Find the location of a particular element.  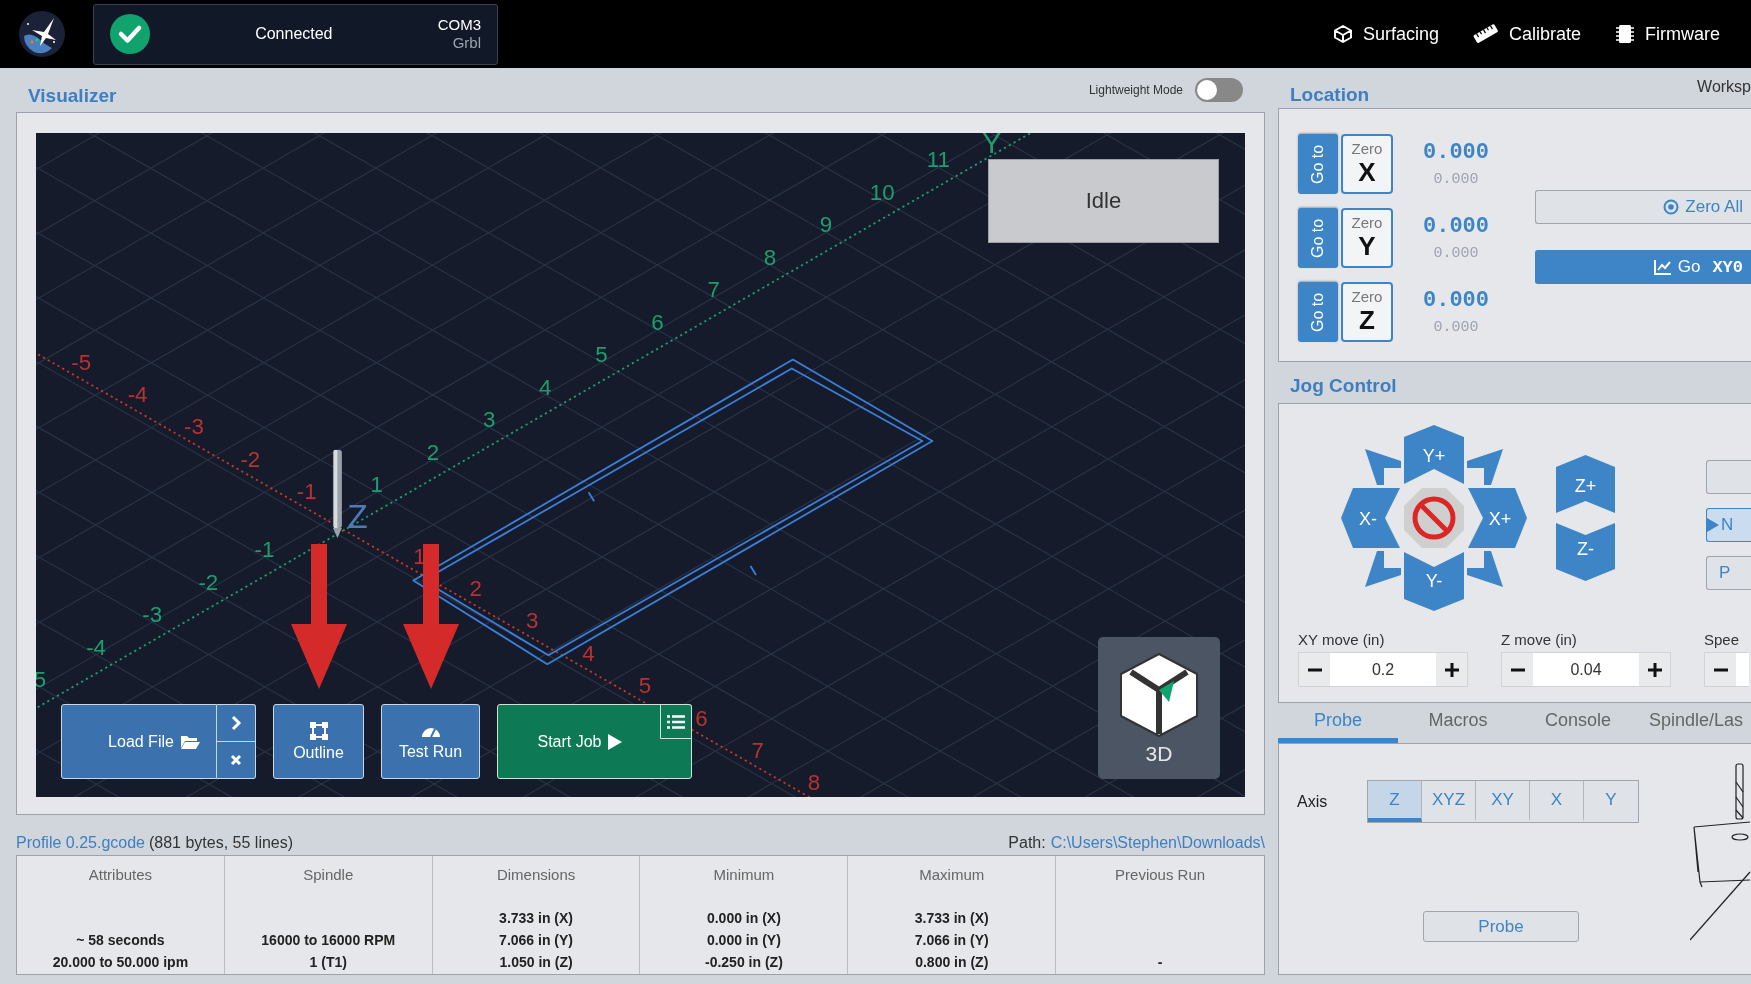

table-cell-text: 20.000 to 50.000 ipm is located at coordinates (120, 962).